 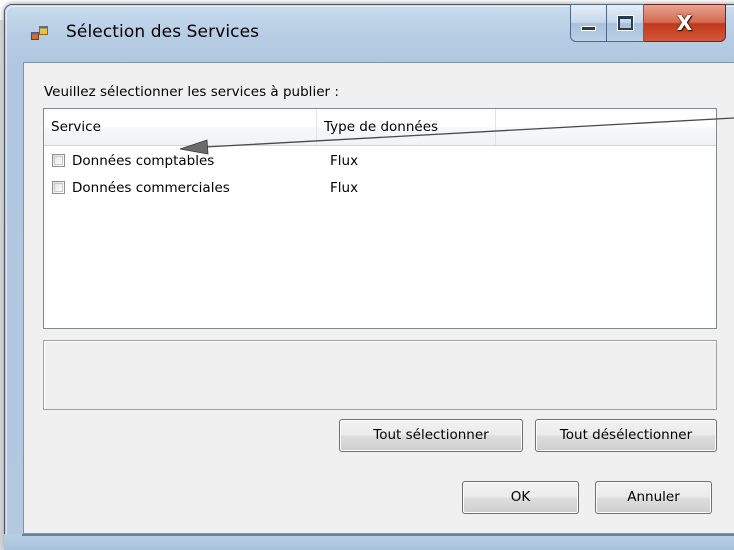 I want to click on maximize-button, so click(x=625, y=23).